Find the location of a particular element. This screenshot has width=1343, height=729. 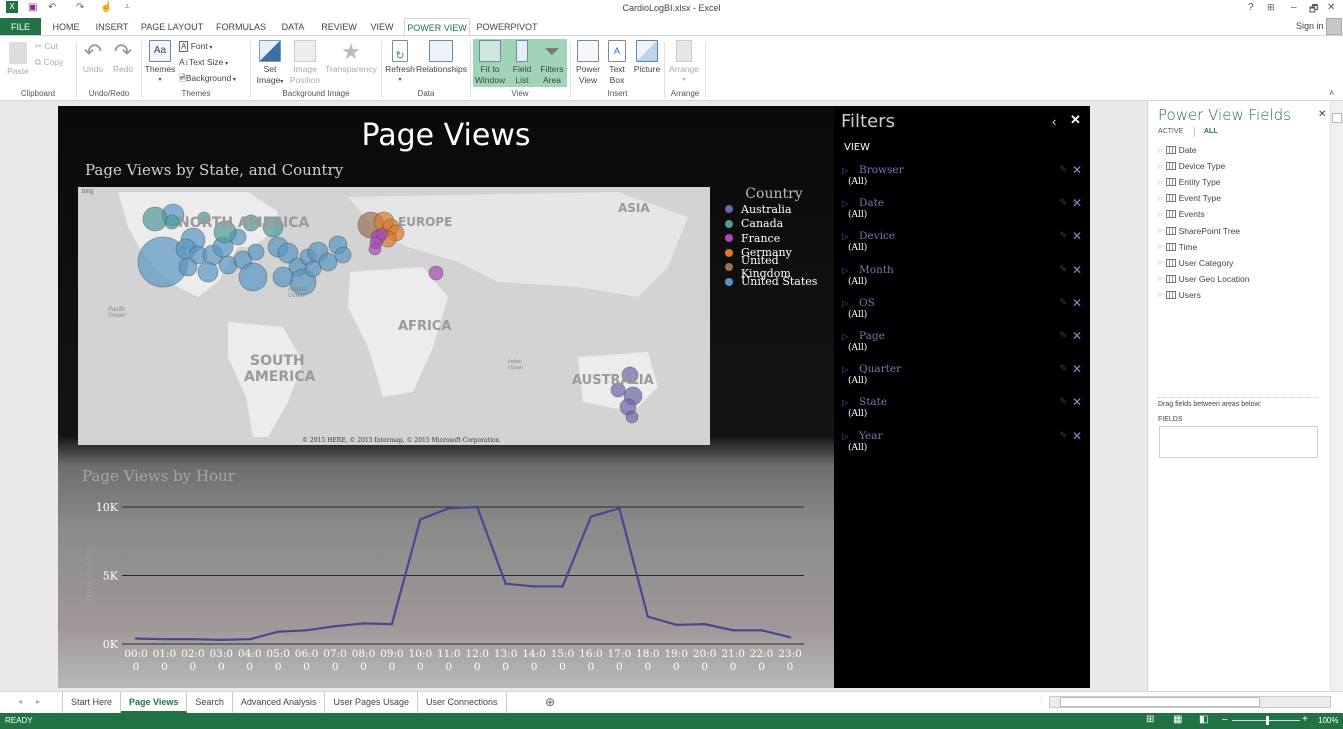

scroll-sheets-right-icon: ▸ is located at coordinates (38, 701).